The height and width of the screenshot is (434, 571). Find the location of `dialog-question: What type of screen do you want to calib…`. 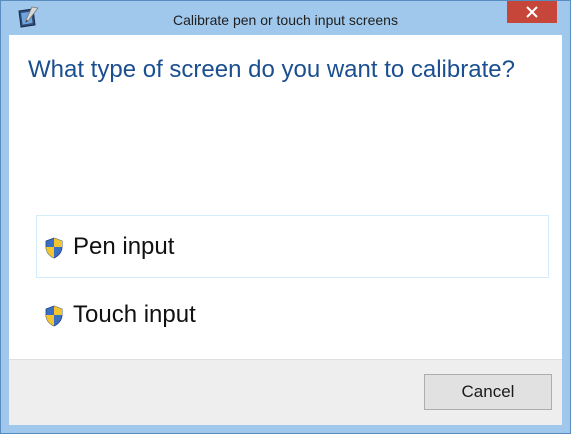

dialog-question: What type of screen do you want to calib… is located at coordinates (271, 69).